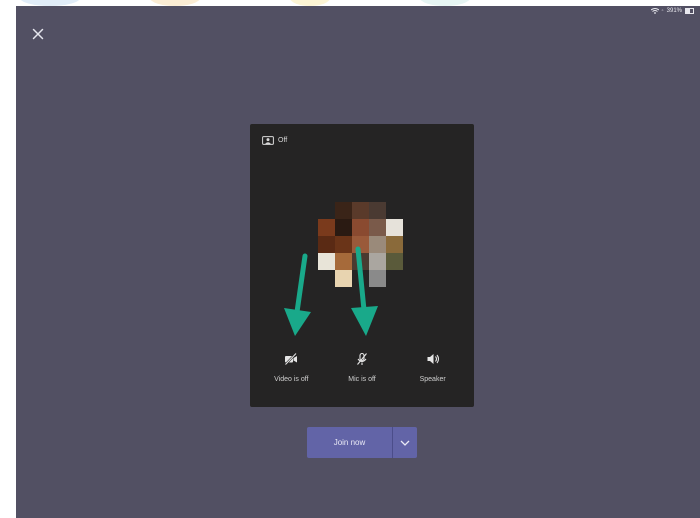 The height and width of the screenshot is (518, 700). Describe the element at coordinates (362, 358) in the screenshot. I see `mic-off-icon` at that location.